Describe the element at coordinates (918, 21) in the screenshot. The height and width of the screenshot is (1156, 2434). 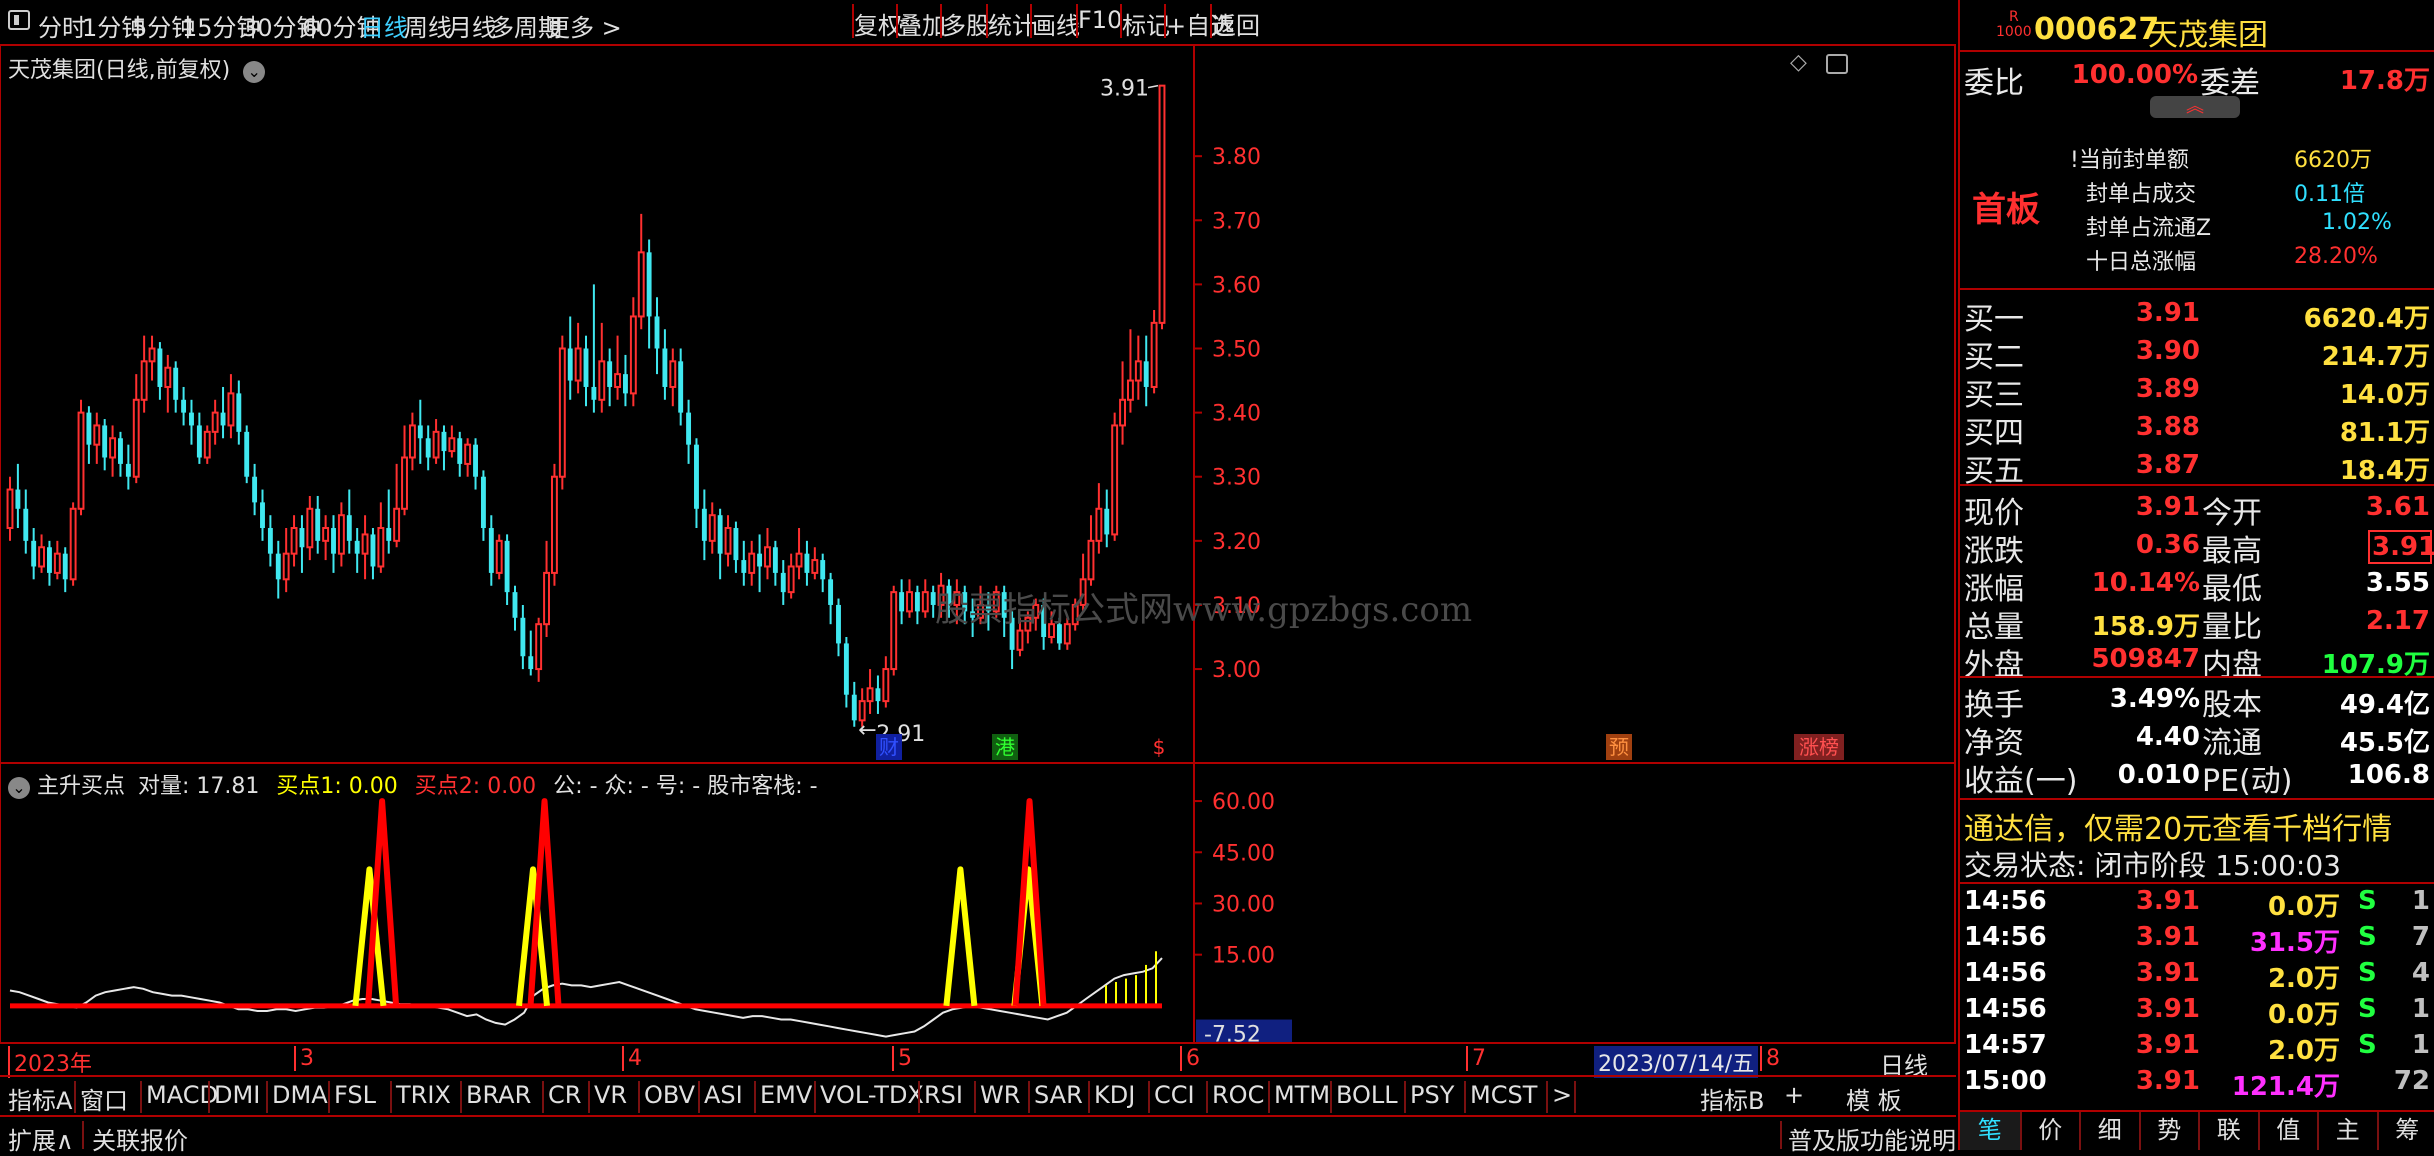
I see `toolbar-button-1: 叠加` at that location.